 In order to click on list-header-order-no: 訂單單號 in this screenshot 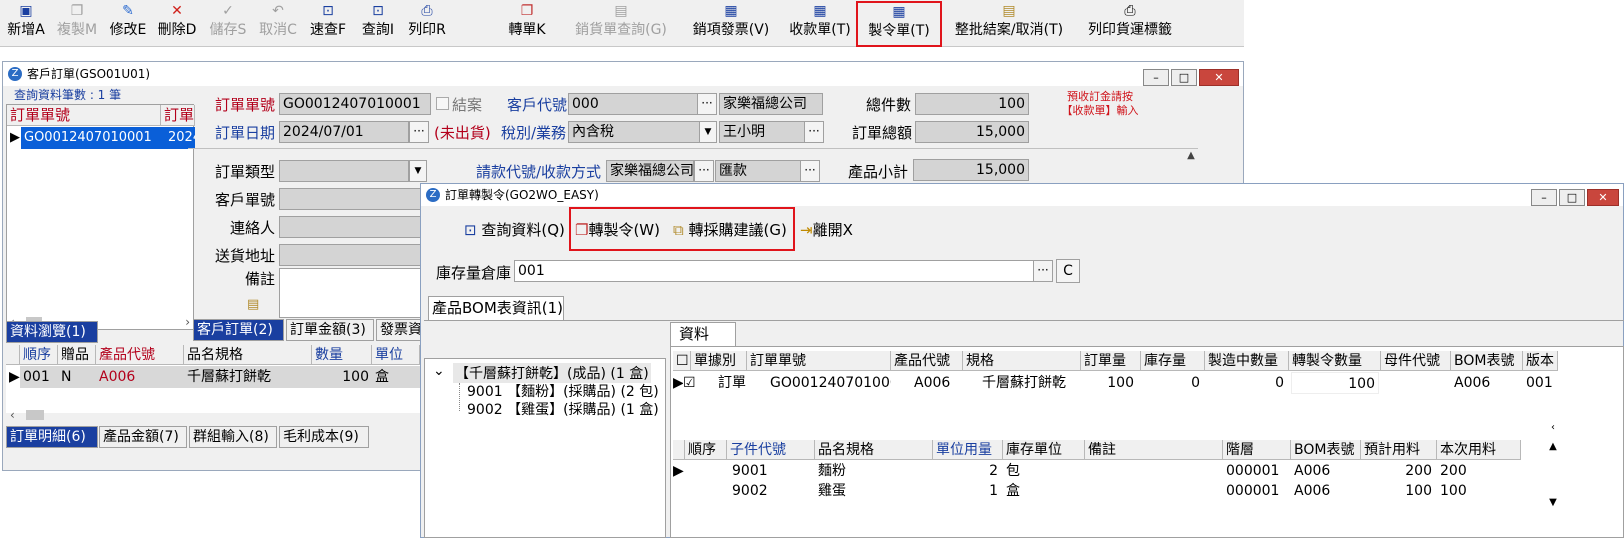, I will do `click(84, 115)`.